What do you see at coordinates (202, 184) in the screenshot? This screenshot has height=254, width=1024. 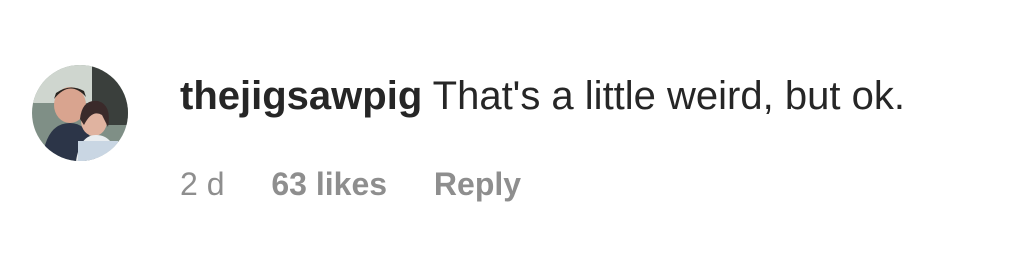 I see `comment-timestamp: 2 d` at bounding box center [202, 184].